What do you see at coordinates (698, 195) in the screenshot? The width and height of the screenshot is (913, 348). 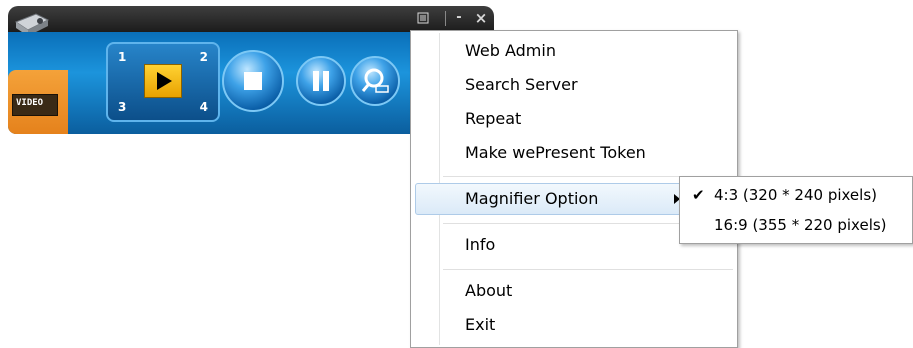 I see `checkmark-icon: ✔` at bounding box center [698, 195].